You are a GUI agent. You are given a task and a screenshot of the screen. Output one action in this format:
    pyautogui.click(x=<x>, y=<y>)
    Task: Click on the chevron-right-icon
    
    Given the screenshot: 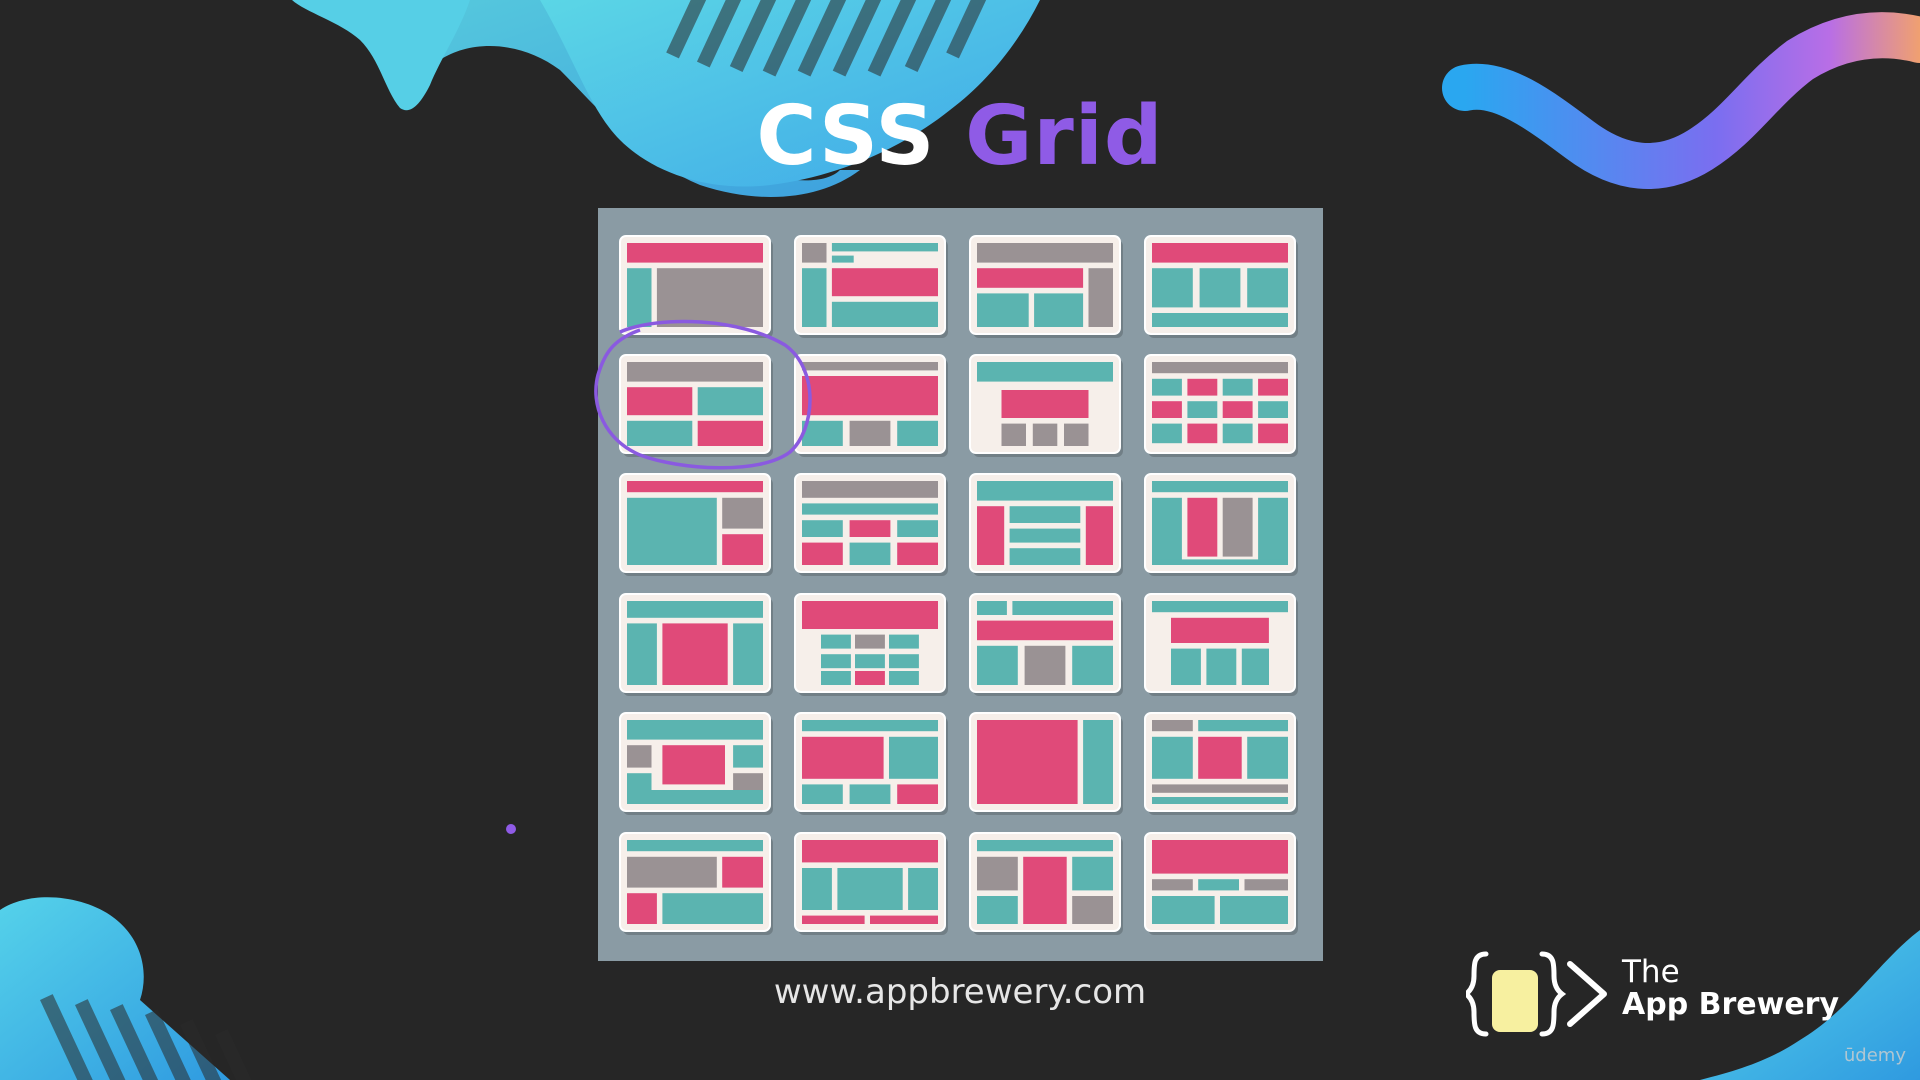 What is the action you would take?
    pyautogui.click(x=1587, y=994)
    